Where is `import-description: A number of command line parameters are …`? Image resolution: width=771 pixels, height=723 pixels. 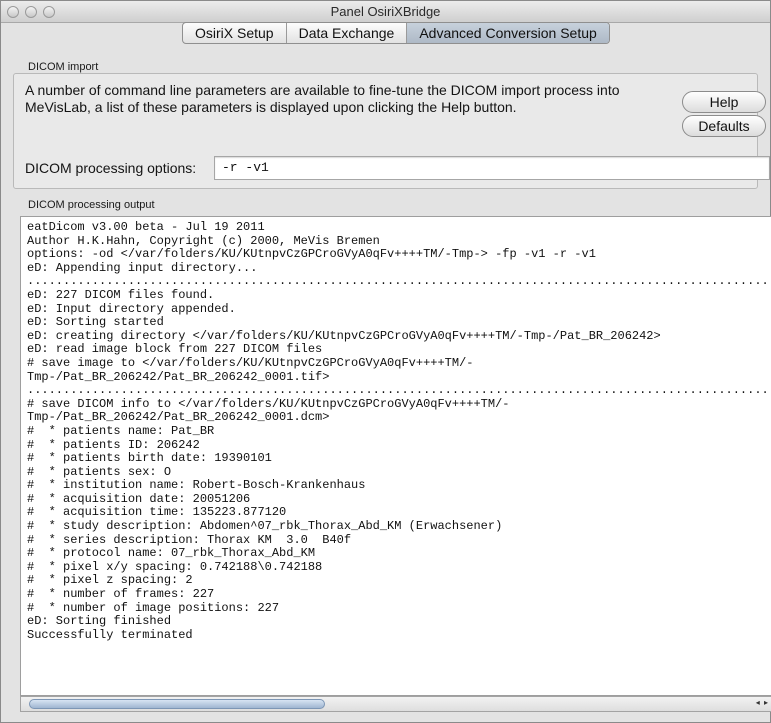
import-description: A number of command line parameters are … is located at coordinates (322, 98).